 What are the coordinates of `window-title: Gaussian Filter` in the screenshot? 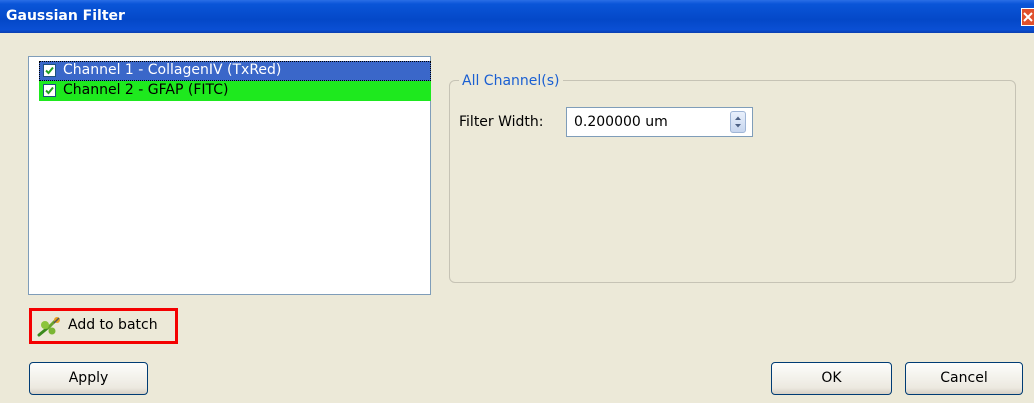 It's located at (65, 16).